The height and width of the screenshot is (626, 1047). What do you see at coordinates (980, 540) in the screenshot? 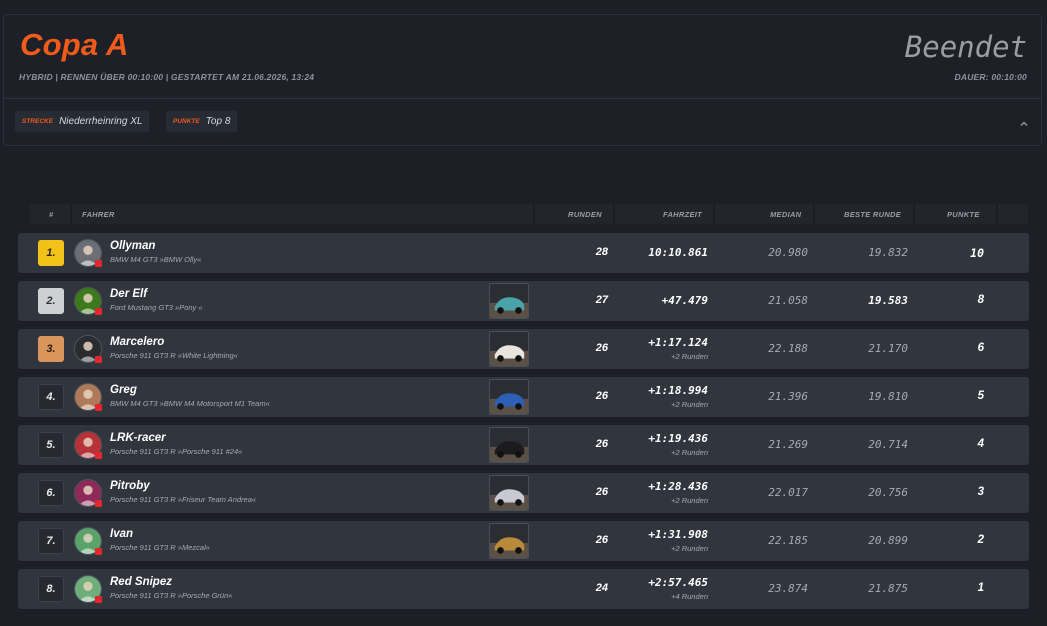
I see `points-value: 2` at bounding box center [980, 540].